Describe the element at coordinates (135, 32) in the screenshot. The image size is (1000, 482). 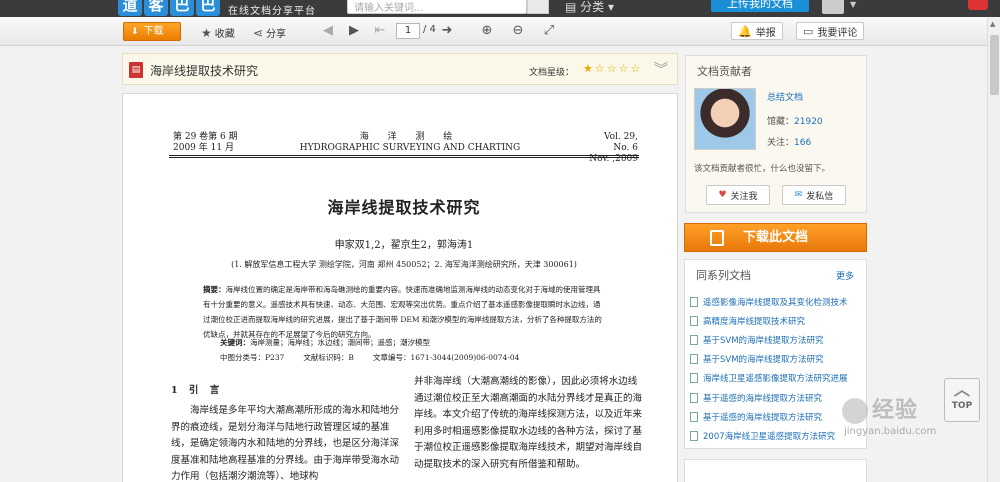
I see `download-icon: ⬇` at that location.